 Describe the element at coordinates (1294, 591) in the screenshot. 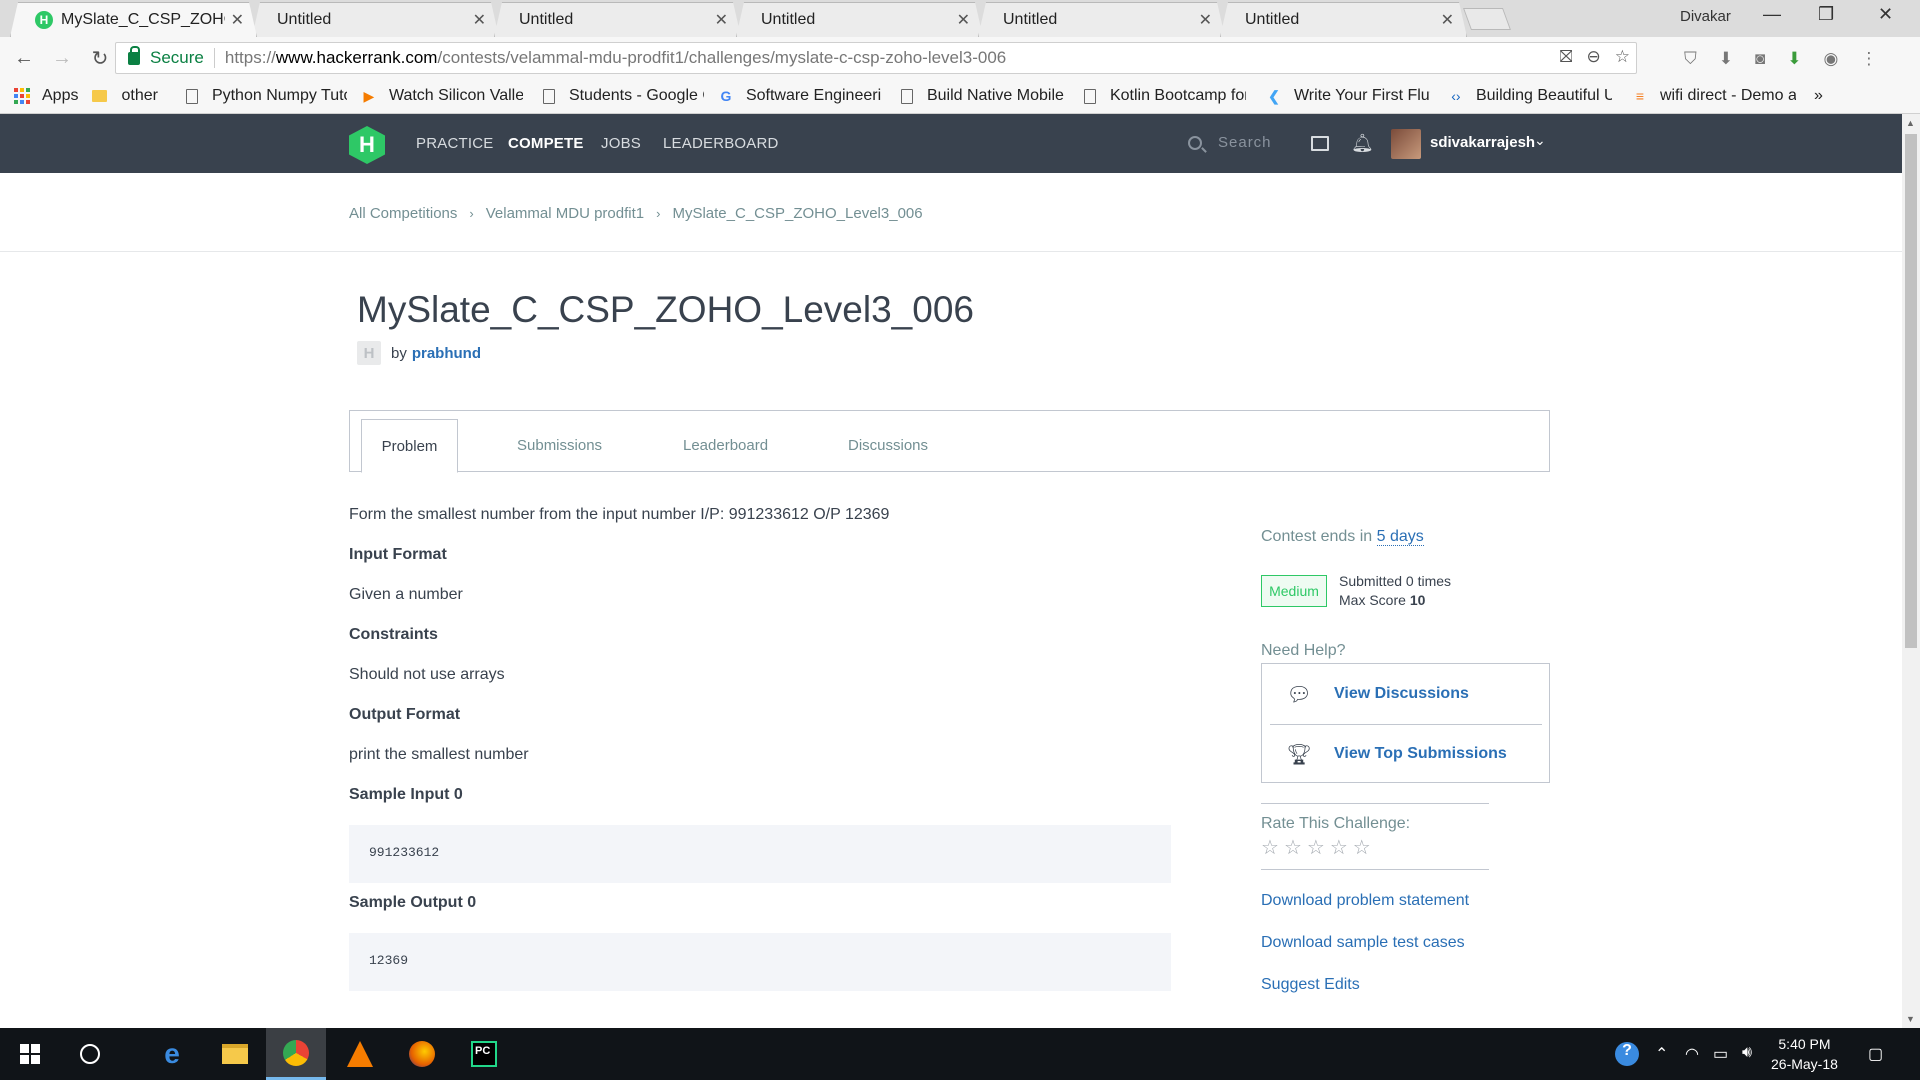

I see `difficulty-badge: Medium` at that location.